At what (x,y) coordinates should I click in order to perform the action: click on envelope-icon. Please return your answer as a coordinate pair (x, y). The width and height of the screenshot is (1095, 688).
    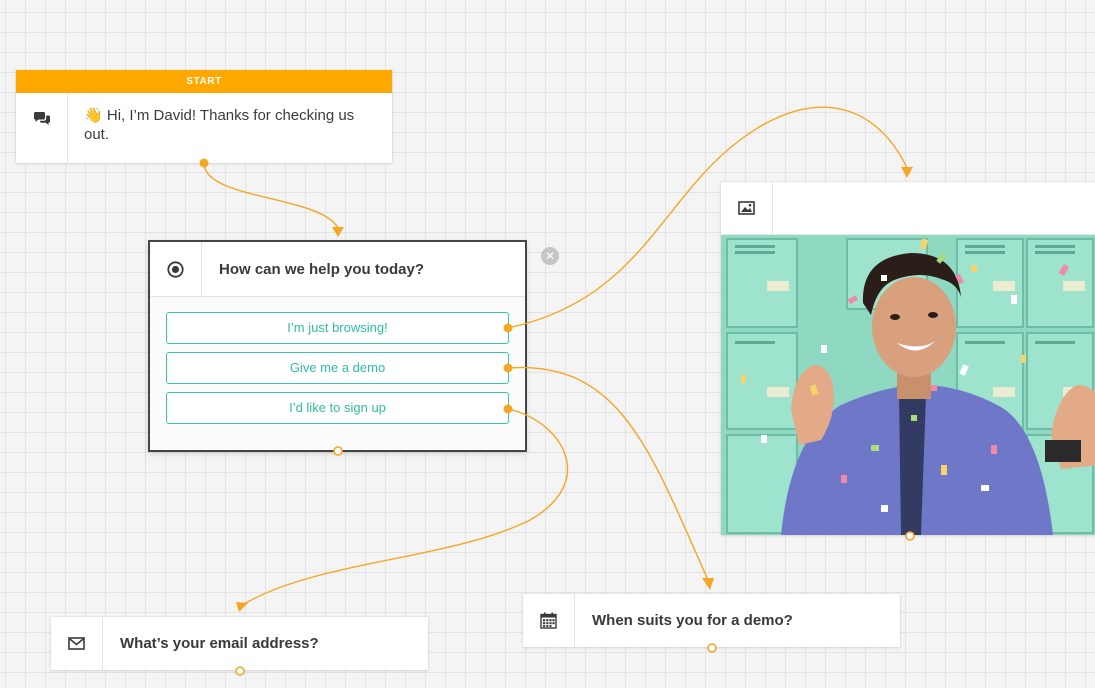
    Looking at the image, I should click on (77, 643).